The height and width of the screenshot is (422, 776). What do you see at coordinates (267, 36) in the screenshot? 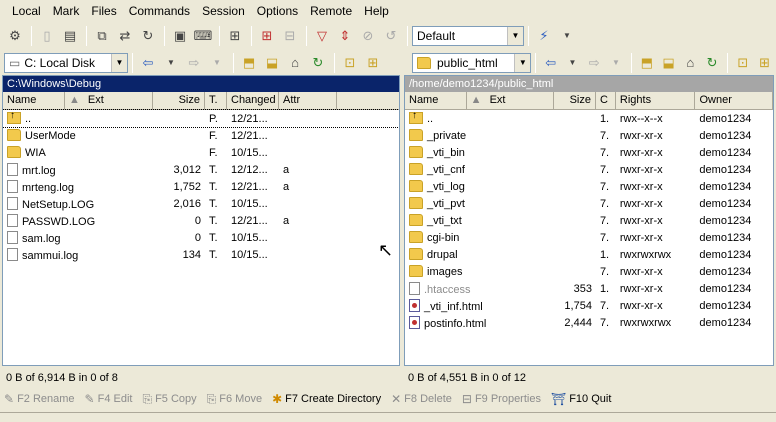
I see `select-plus-icon: ⊞` at bounding box center [267, 36].